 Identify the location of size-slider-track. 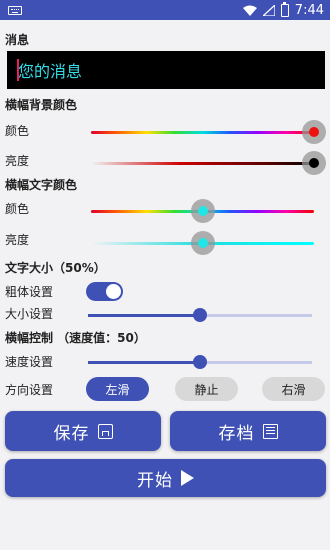
(256, 315).